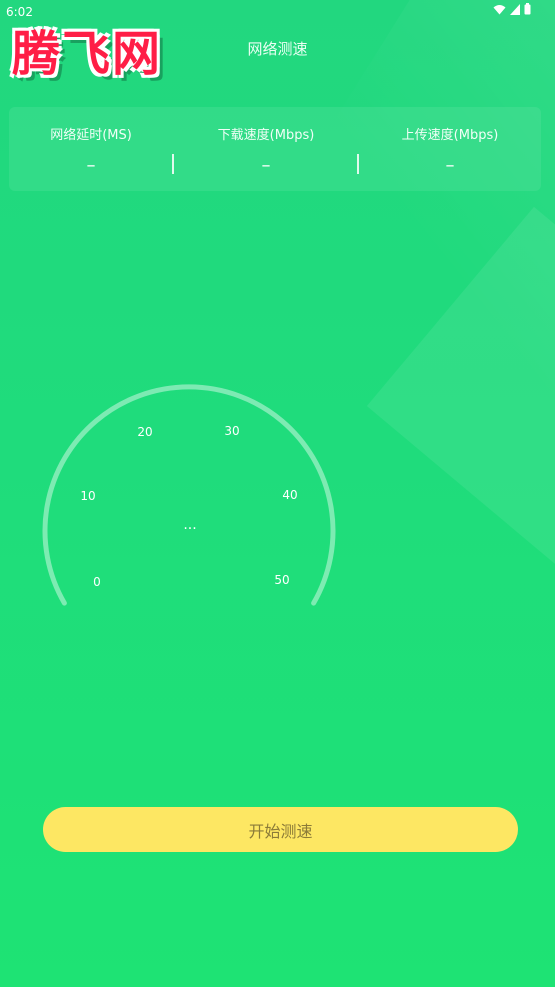 The width and height of the screenshot is (555, 987). What do you see at coordinates (266, 165) in the screenshot?
I see `stat-download-value: –` at bounding box center [266, 165].